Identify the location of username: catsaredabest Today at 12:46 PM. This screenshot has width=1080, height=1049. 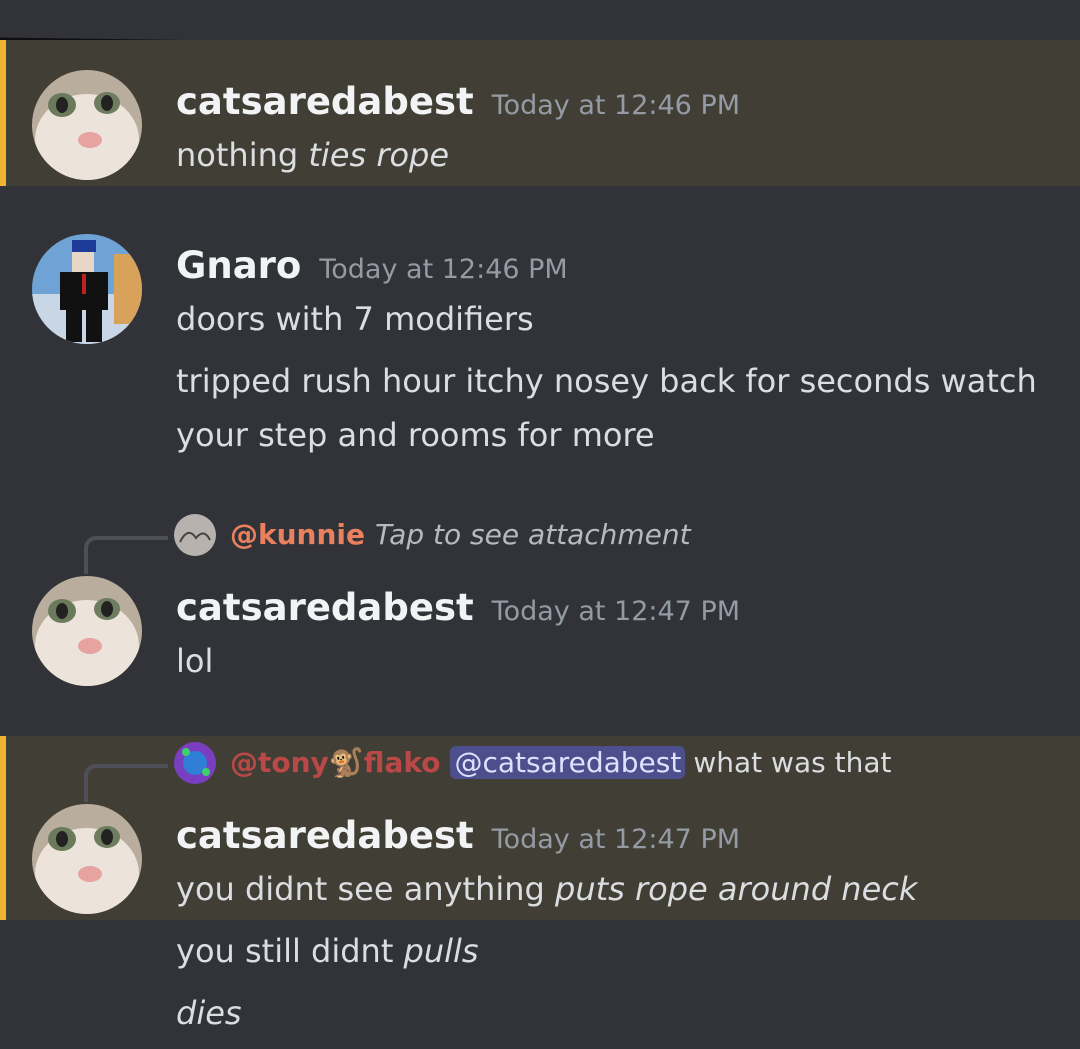
(458, 101).